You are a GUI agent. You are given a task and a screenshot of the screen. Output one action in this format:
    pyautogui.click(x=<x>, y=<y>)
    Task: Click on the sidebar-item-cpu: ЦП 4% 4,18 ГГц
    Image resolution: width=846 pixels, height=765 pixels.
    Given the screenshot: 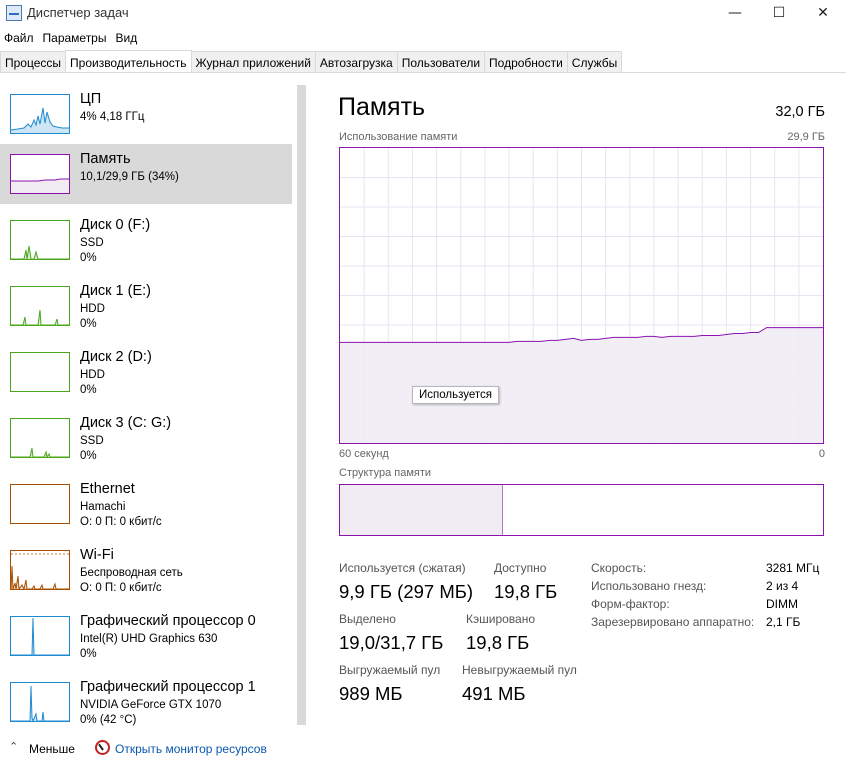 What is the action you would take?
    pyautogui.click(x=146, y=114)
    